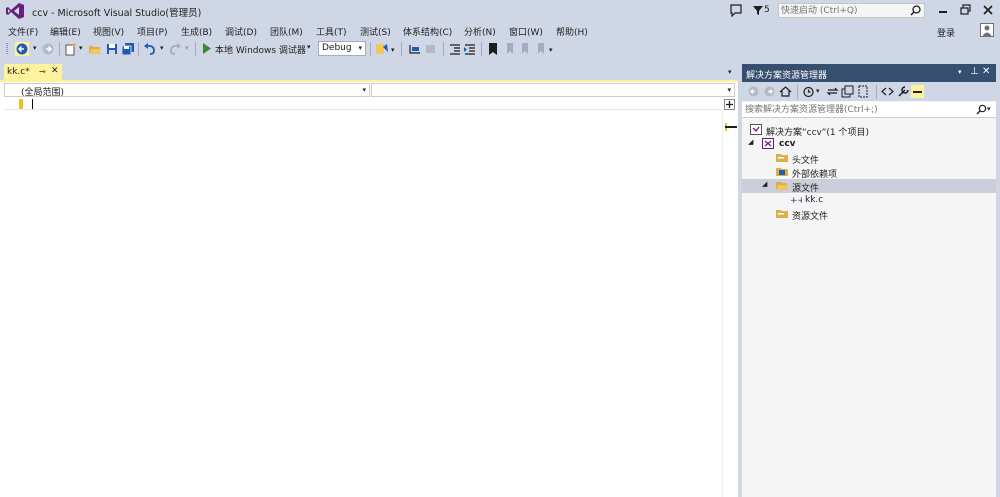 The image size is (1000, 497). What do you see at coordinates (470, 49) in the screenshot?
I see `increase-indent-icon` at bounding box center [470, 49].